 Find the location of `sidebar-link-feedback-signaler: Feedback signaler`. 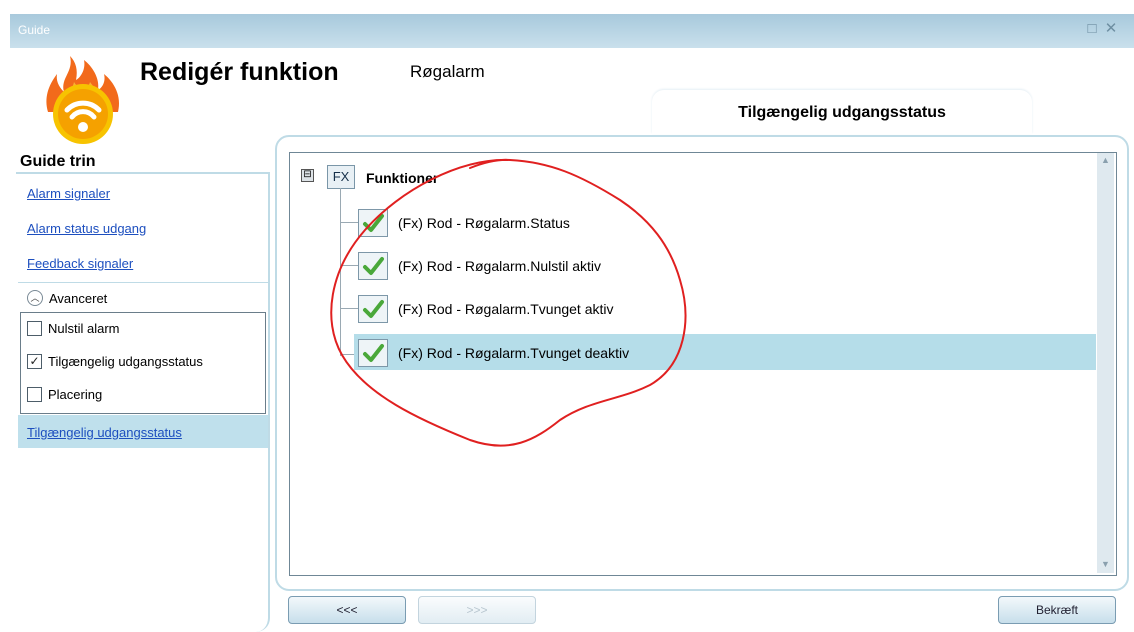

sidebar-link-feedback-signaler: Feedback signaler is located at coordinates (80, 263).